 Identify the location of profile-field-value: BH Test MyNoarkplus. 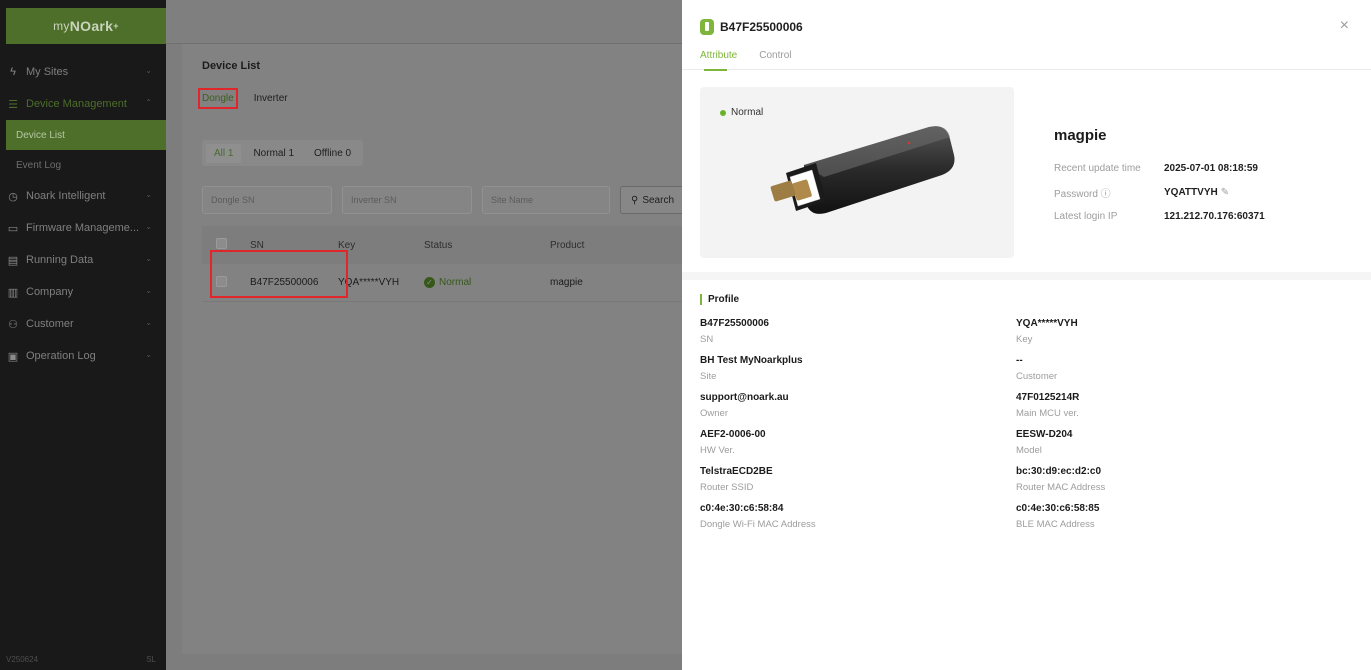
(751, 360).